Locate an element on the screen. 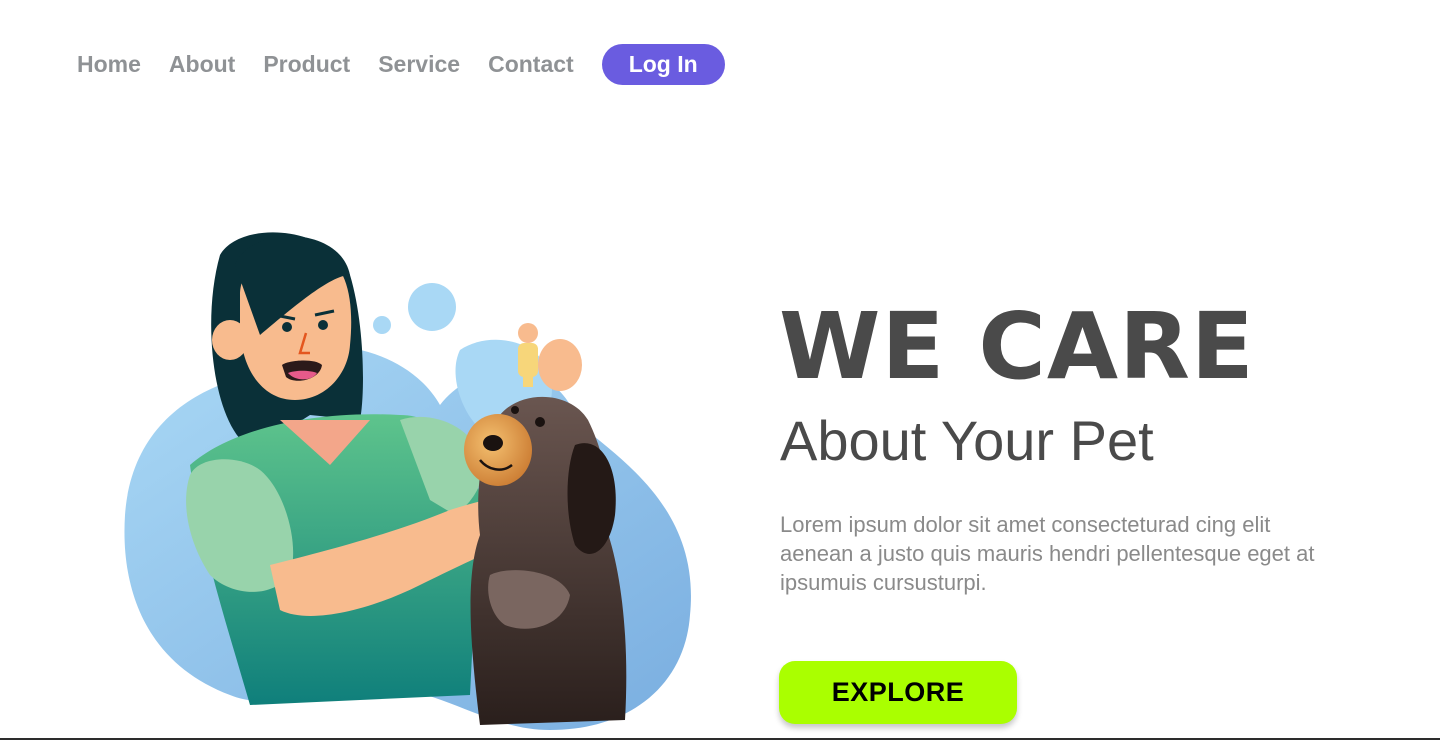 Image resolution: width=1440 pixels, height=740 pixels. explore-button: EXPLORE is located at coordinates (898, 692).